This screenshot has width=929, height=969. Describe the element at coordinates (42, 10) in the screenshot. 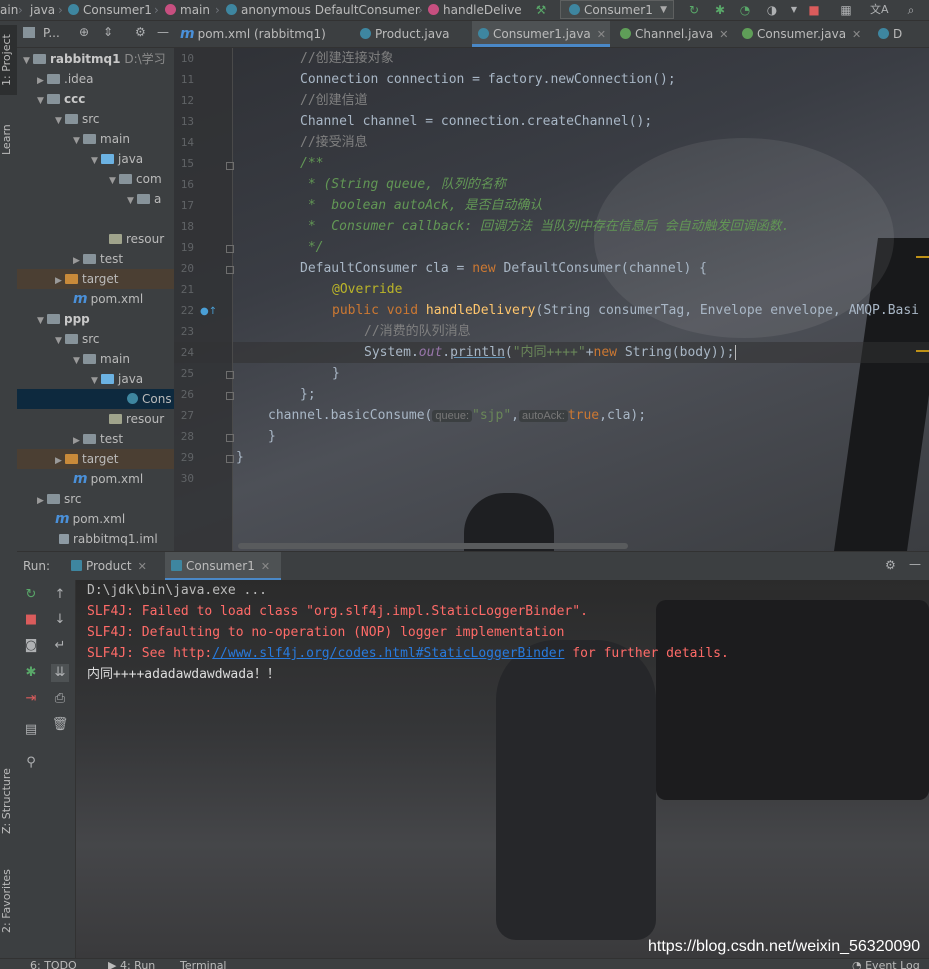

I see `breadcrumb-java: java` at that location.